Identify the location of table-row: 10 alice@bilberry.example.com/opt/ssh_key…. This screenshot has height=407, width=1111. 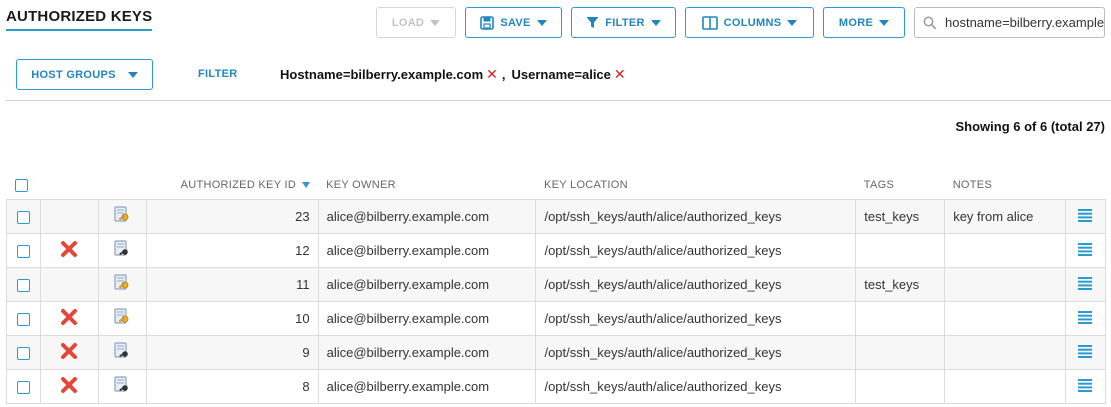
(556, 318).